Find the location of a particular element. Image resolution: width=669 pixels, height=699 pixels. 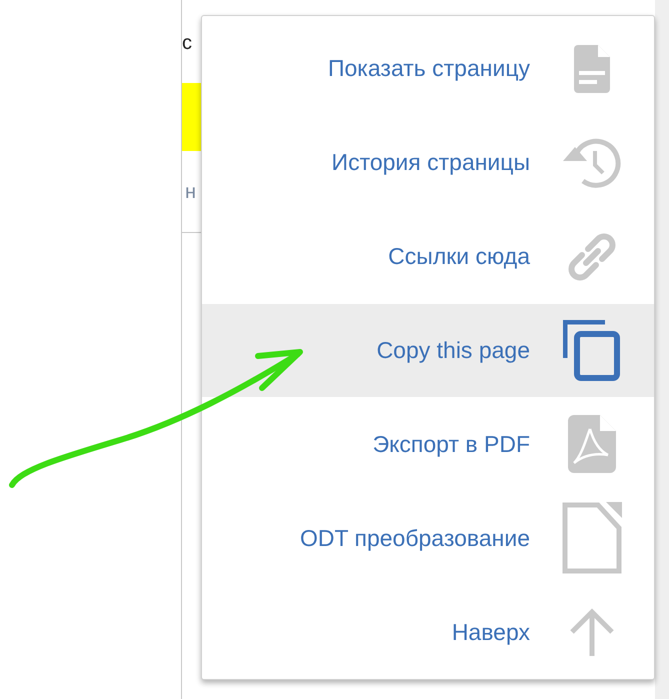

pdf-icon is located at coordinates (592, 444).